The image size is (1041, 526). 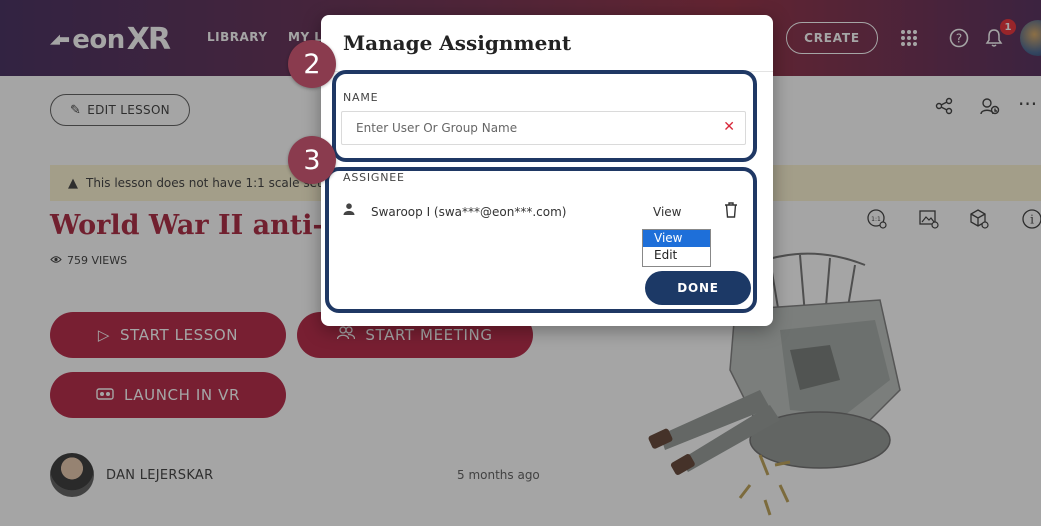 What do you see at coordinates (544, 116) in the screenshot?
I see `annotation-box-name` at bounding box center [544, 116].